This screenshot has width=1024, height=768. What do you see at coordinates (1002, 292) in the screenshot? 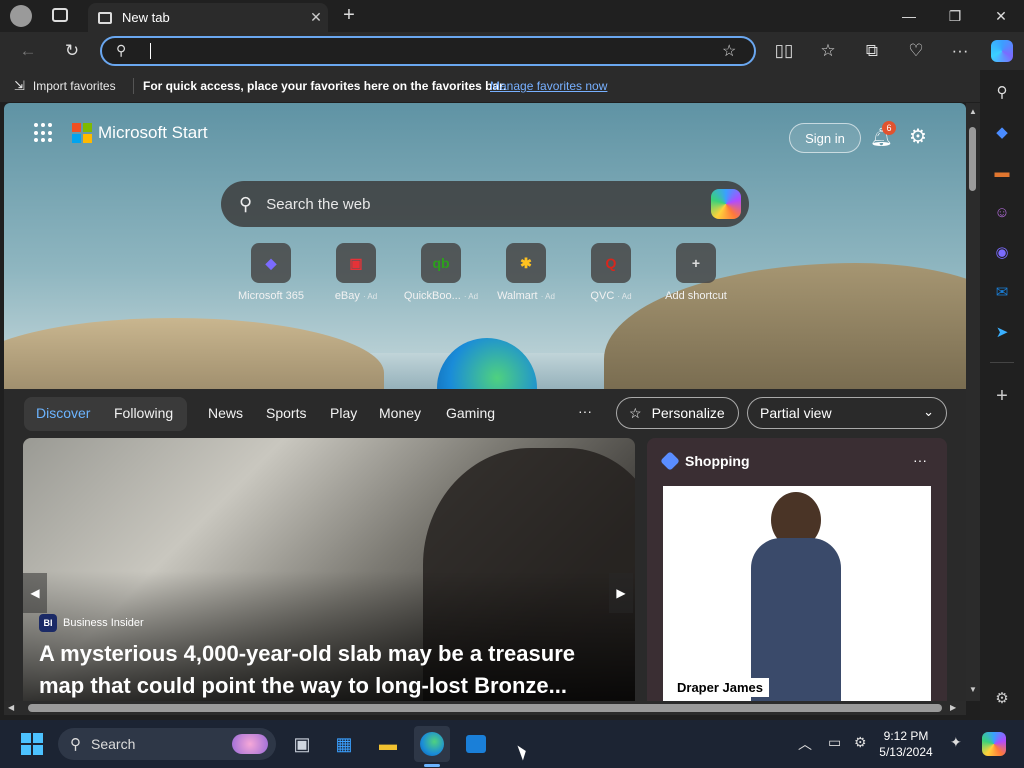
I see `outlook-icon: ✉` at bounding box center [1002, 292].